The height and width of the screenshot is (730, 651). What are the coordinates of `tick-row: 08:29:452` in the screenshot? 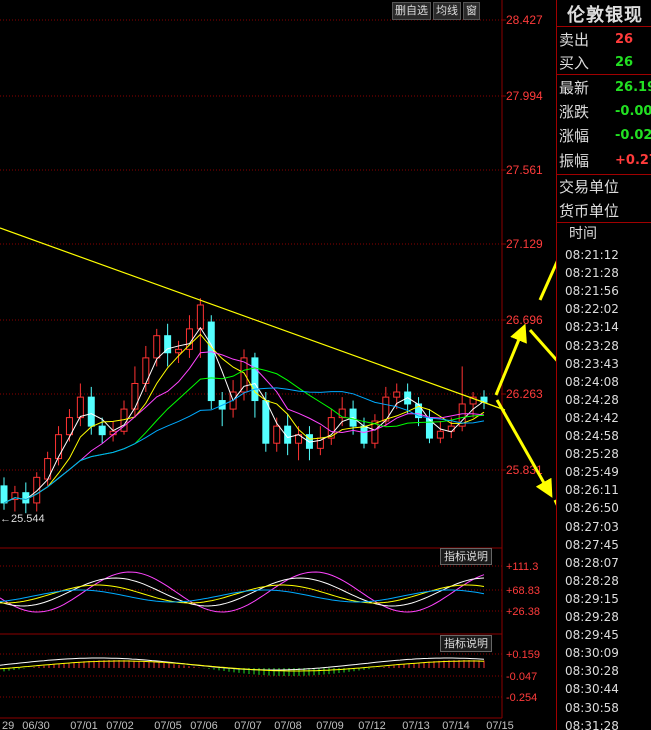 It's located at (592, 635).